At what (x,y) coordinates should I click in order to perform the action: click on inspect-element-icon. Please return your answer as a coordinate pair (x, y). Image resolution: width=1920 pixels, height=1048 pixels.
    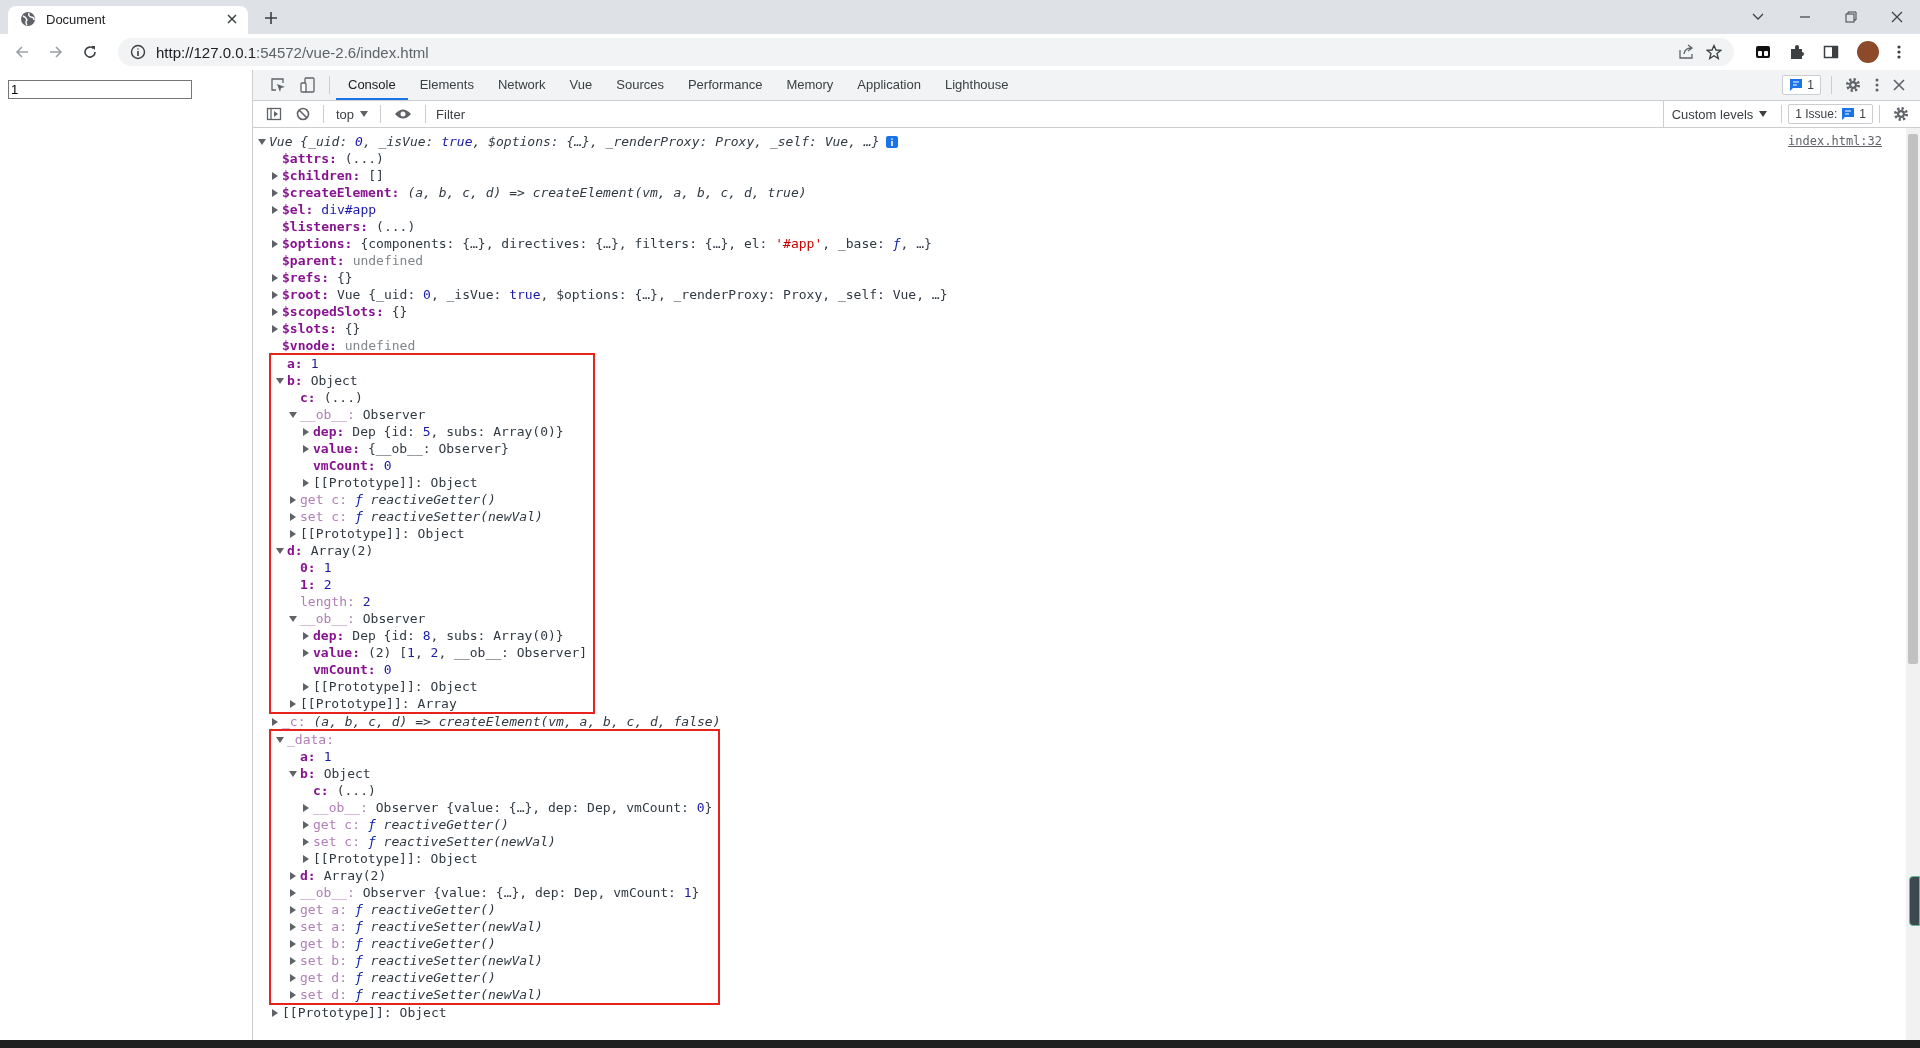
    Looking at the image, I should click on (278, 85).